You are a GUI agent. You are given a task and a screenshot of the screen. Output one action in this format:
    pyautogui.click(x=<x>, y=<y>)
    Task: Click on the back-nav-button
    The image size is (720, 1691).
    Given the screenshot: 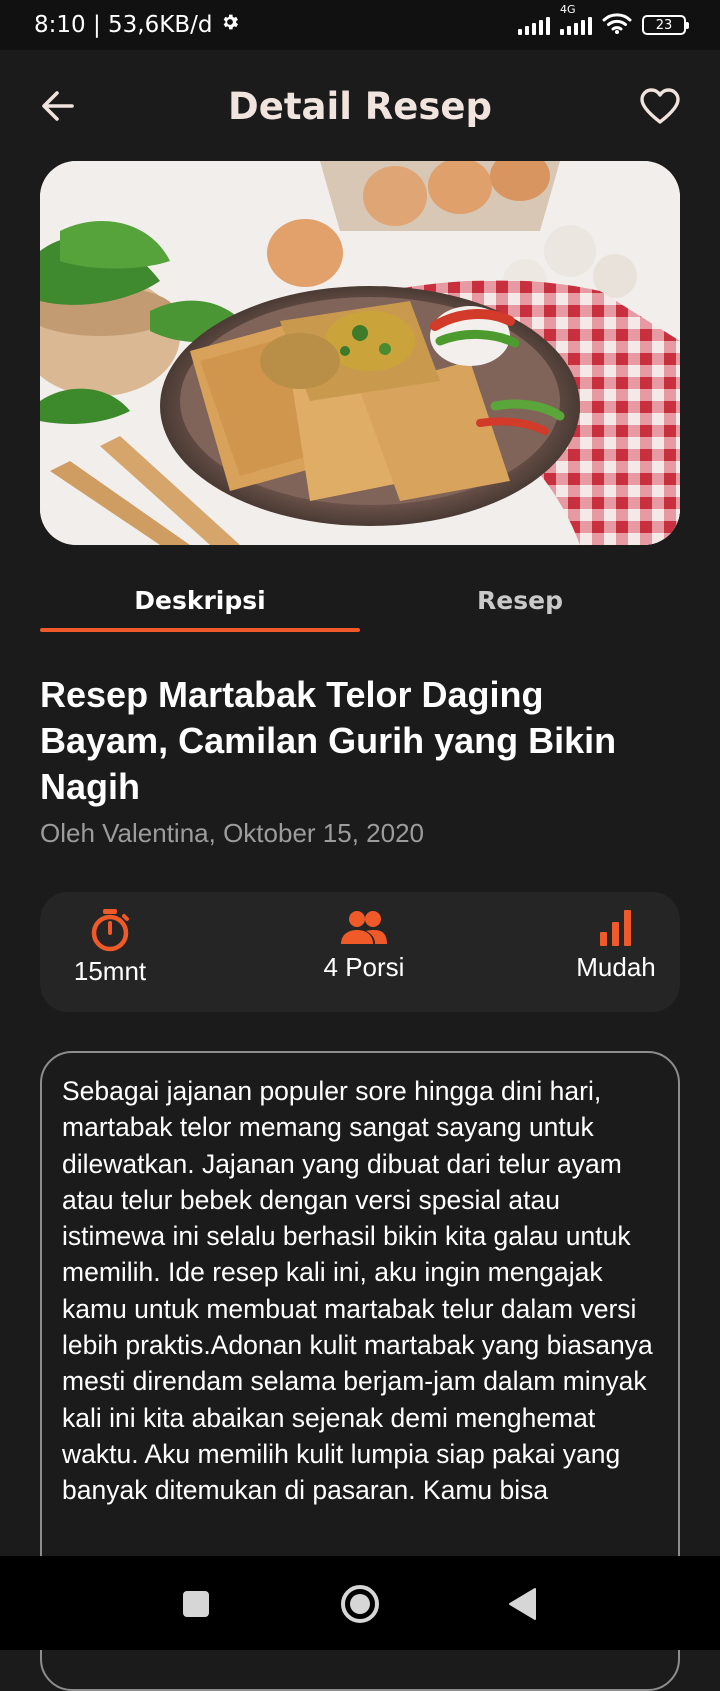 What is the action you would take?
    pyautogui.click(x=522, y=1604)
    